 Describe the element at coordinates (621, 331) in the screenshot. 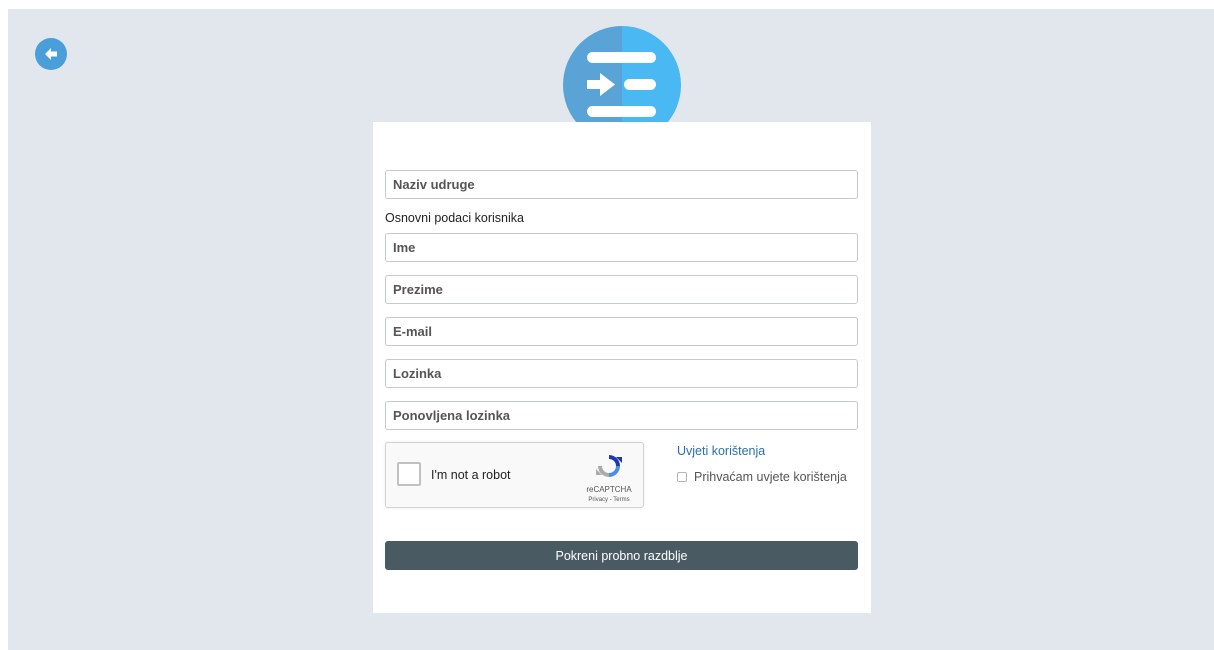

I see `email-input` at that location.